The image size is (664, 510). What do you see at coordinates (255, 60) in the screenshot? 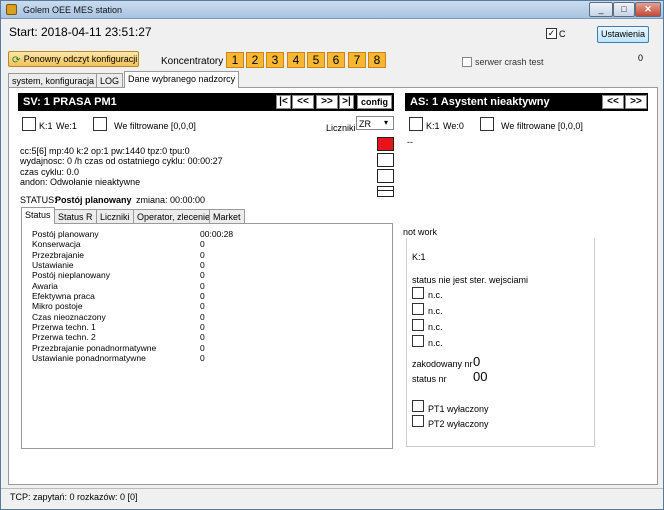
I see `concentrator-2: 2` at bounding box center [255, 60].